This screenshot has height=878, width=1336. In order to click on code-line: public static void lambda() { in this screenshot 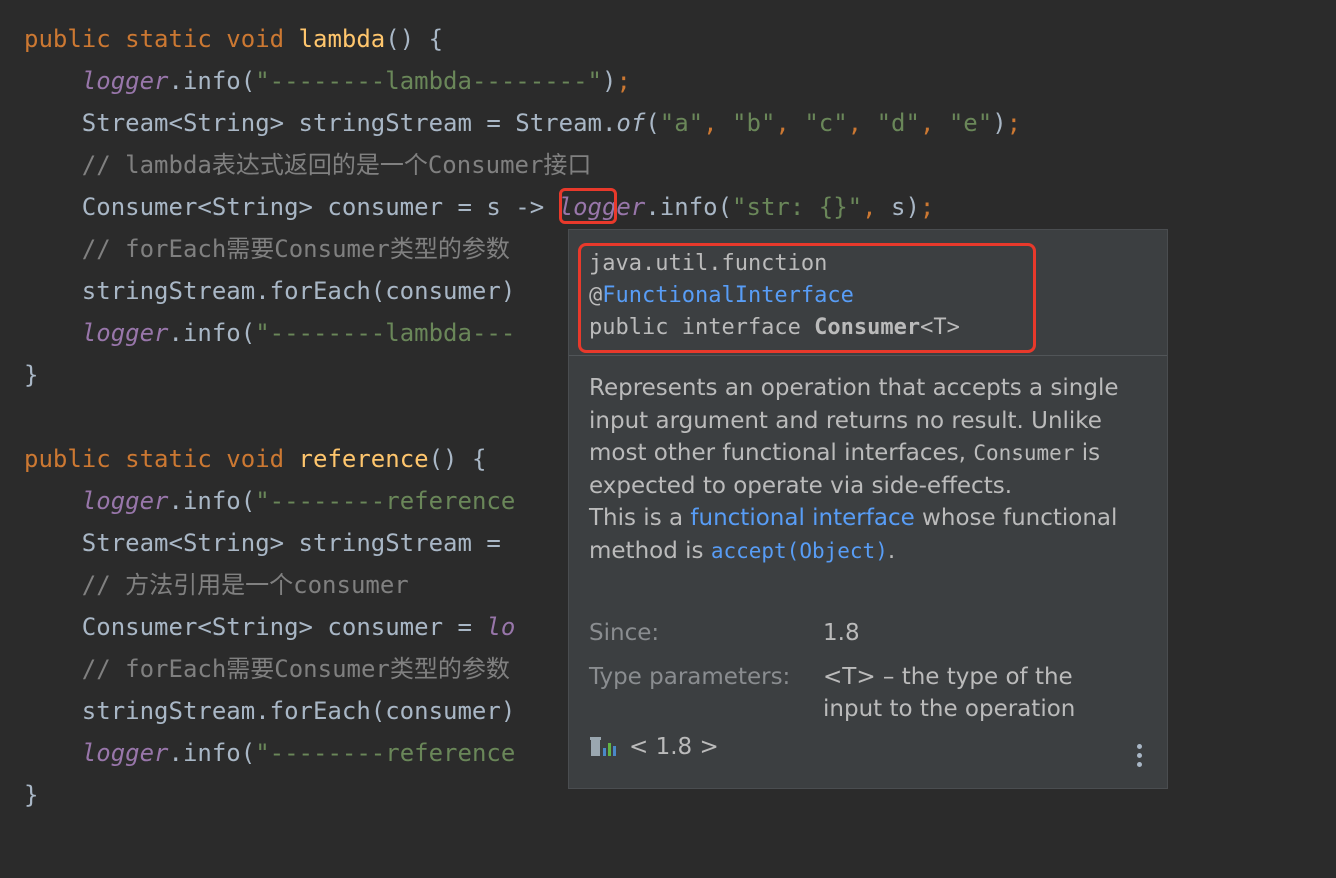, I will do `click(233, 39)`.